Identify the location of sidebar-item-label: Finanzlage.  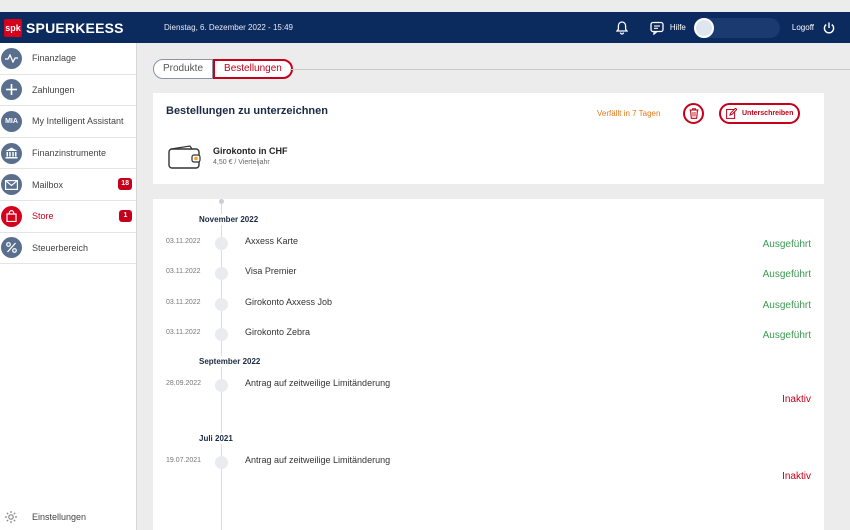
(54, 58).